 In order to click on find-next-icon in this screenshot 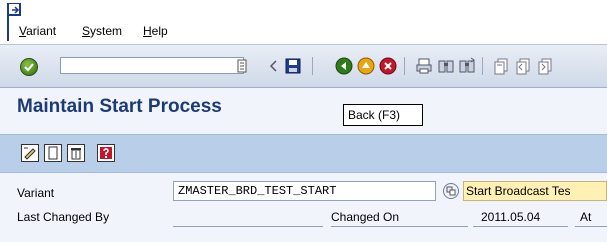, I will do `click(467, 66)`.